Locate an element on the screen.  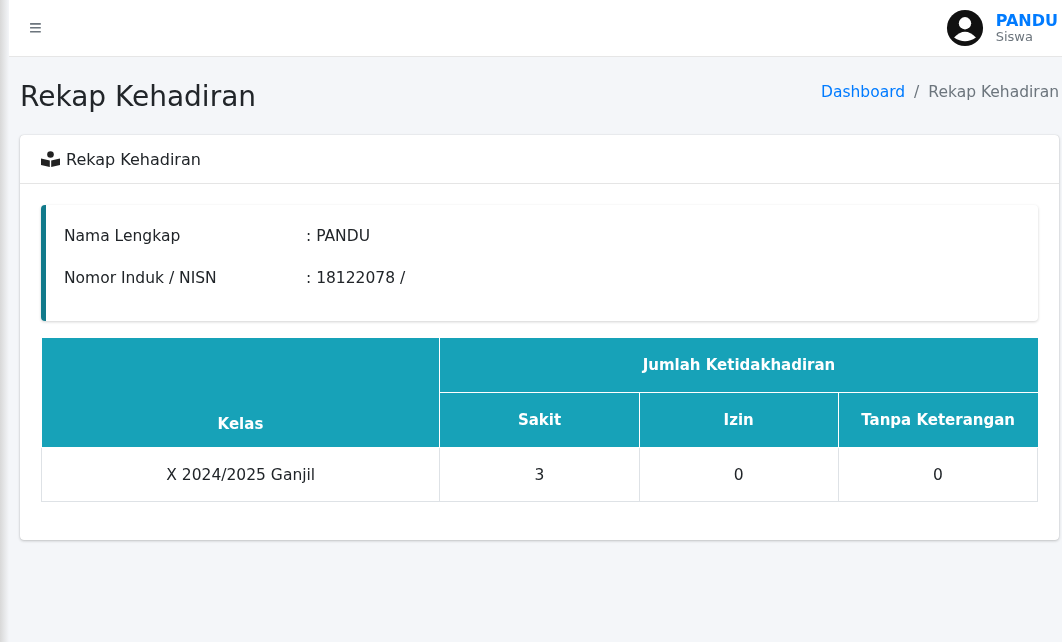
column-header: Tanpa Keterangan is located at coordinates (938, 420).